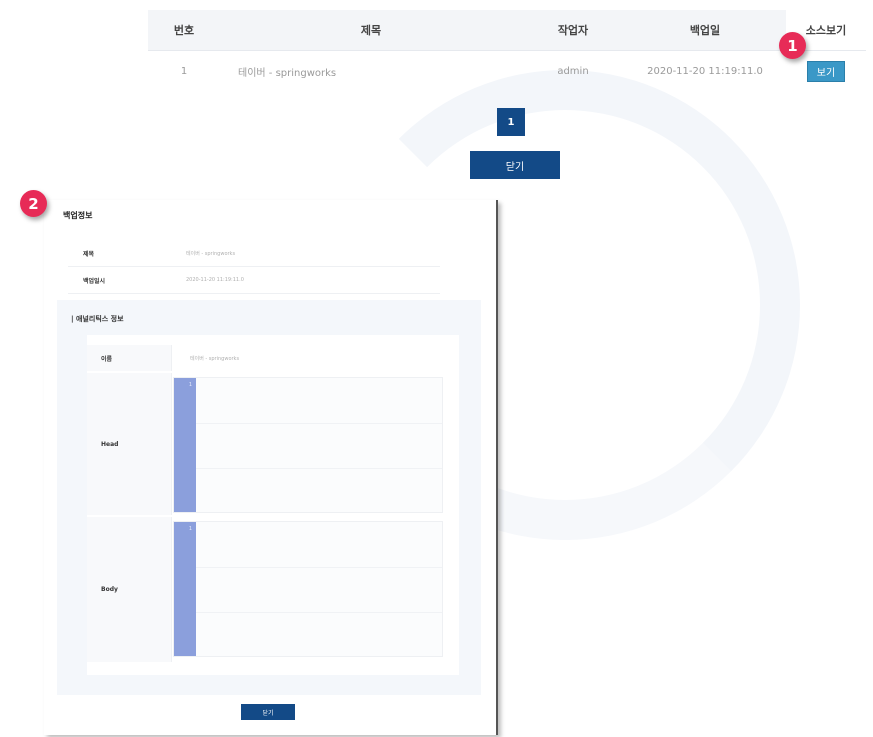 The image size is (873, 737). Describe the element at coordinates (705, 30) in the screenshot. I see `header-date: 백업일` at that location.